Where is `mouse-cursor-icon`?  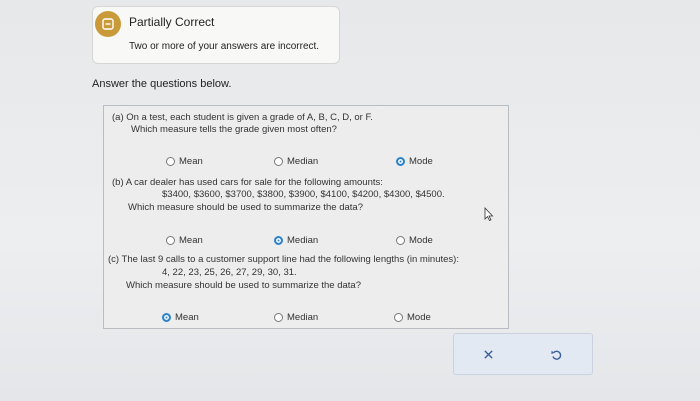
mouse-cursor-icon is located at coordinates (489, 214).